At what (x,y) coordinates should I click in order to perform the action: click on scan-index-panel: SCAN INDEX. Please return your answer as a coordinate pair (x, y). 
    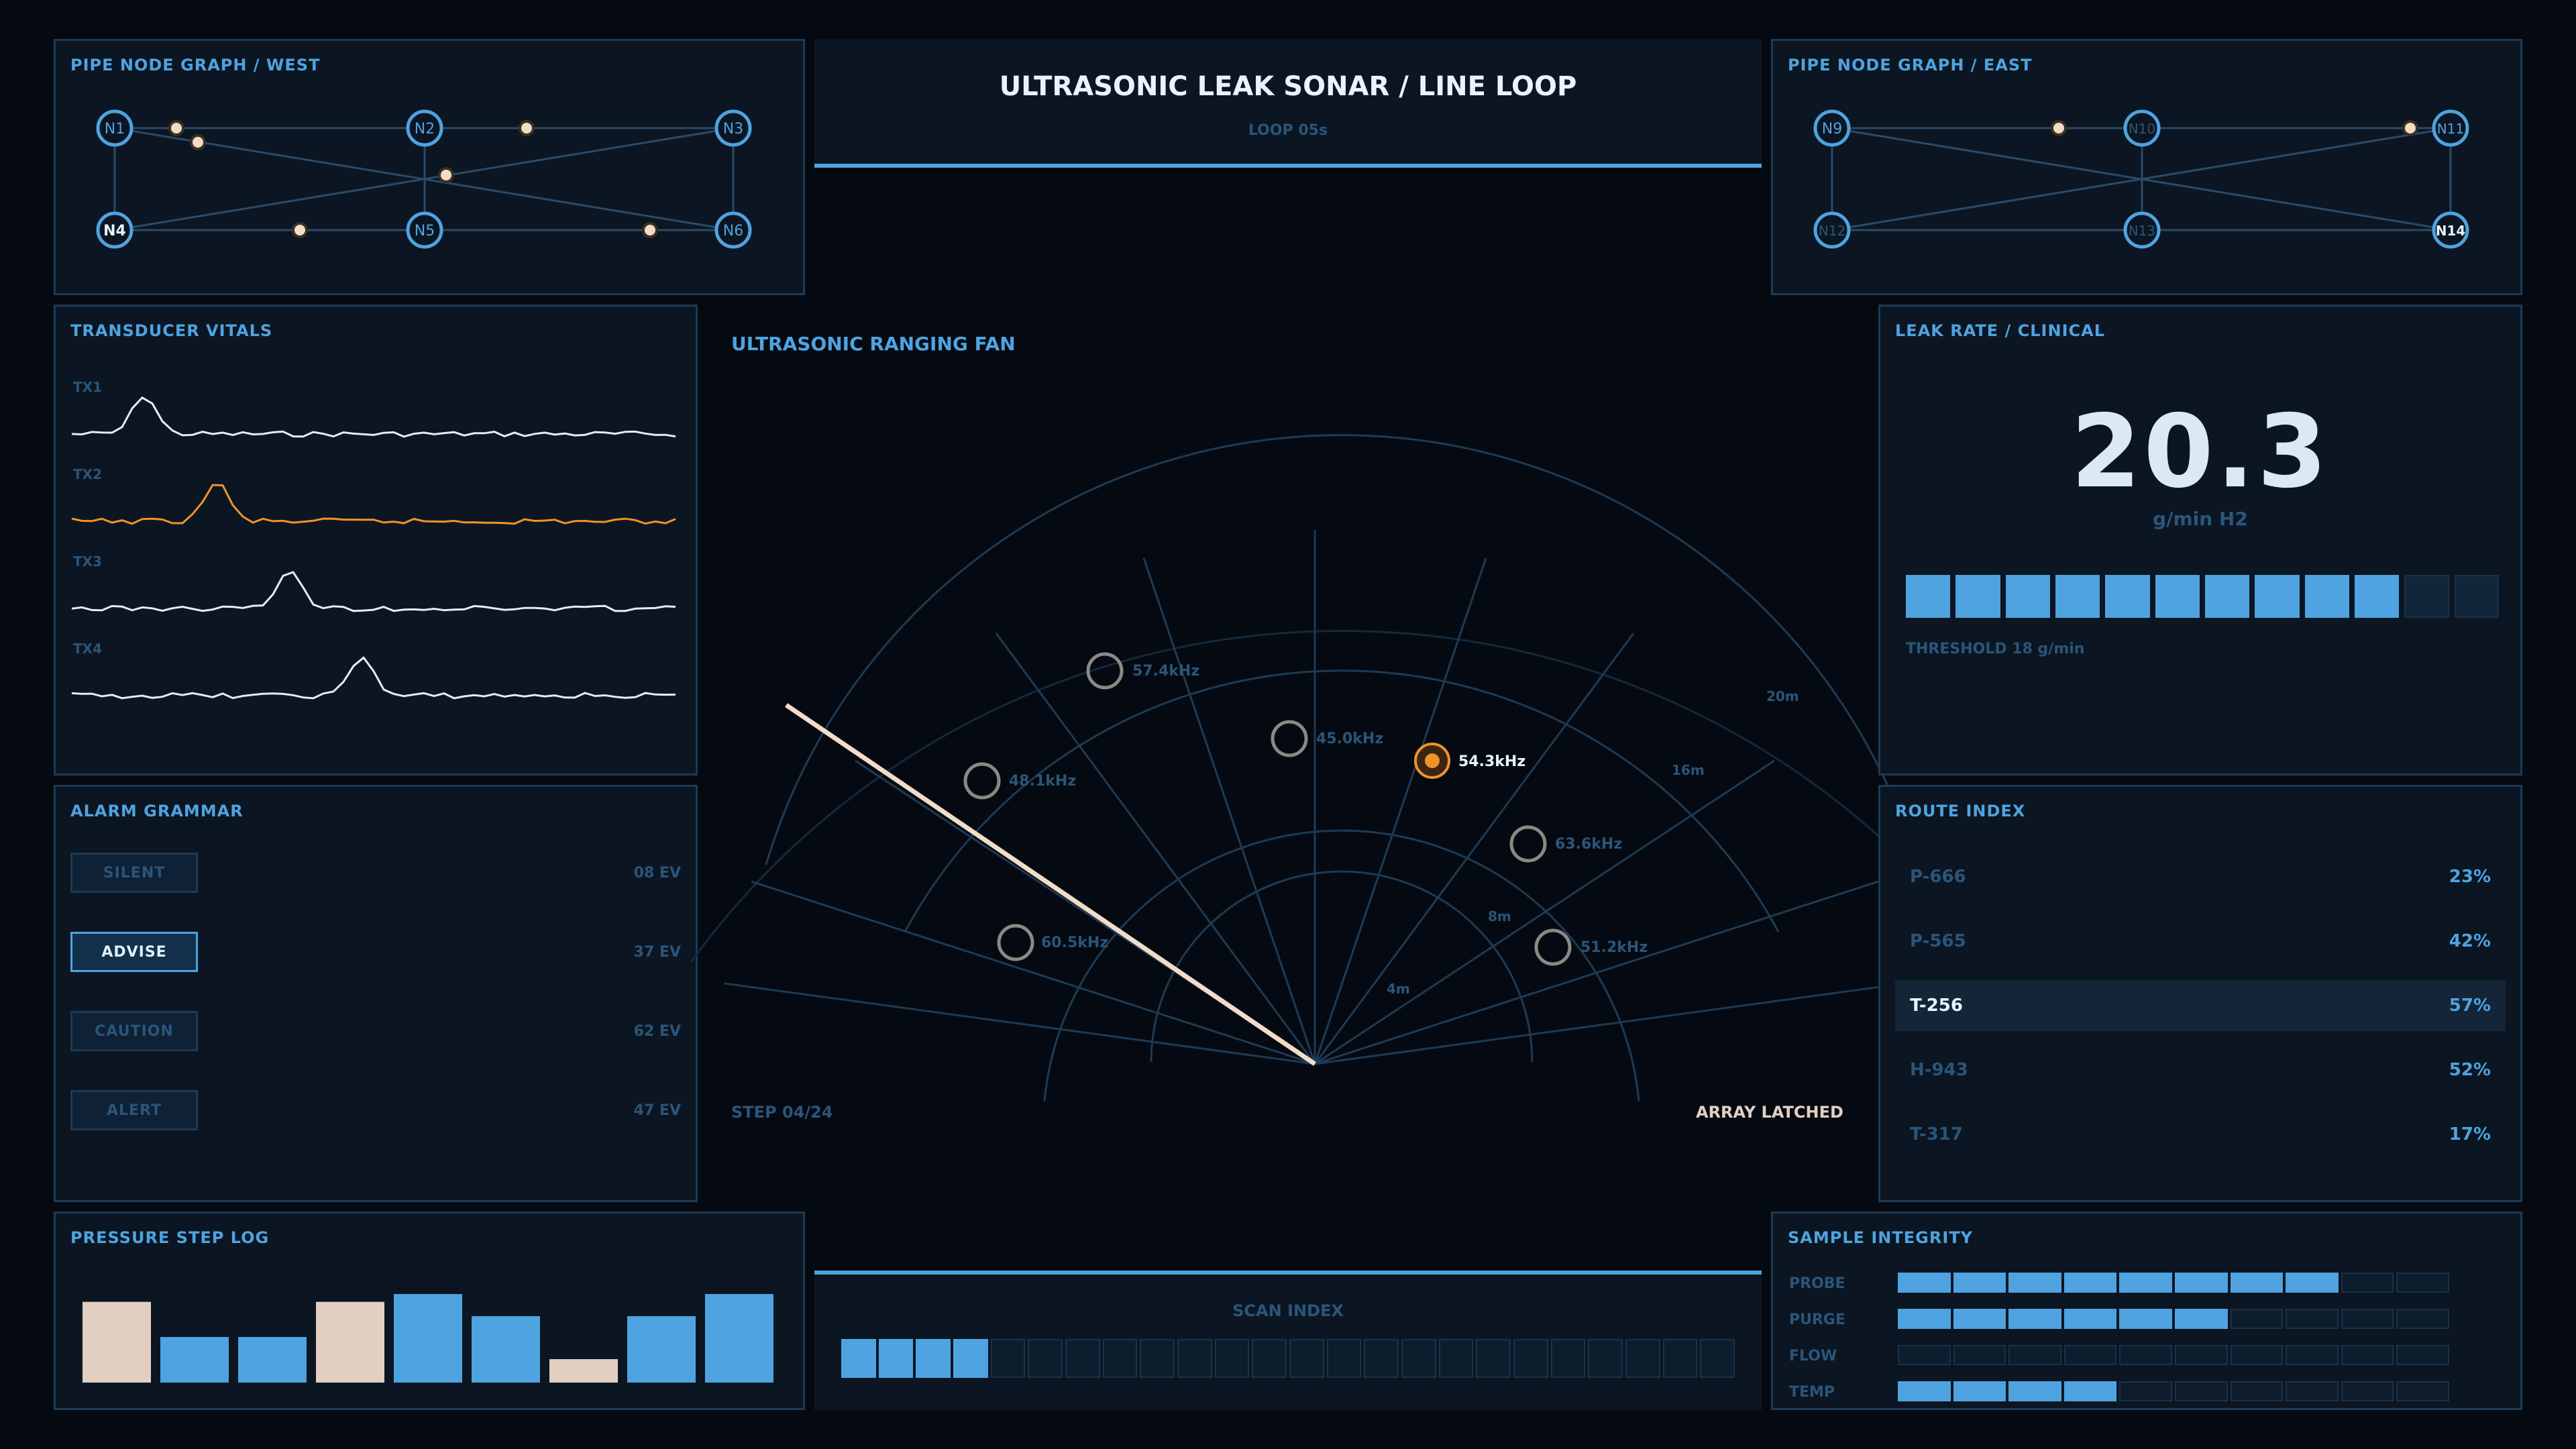
    Looking at the image, I should click on (1288, 1340).